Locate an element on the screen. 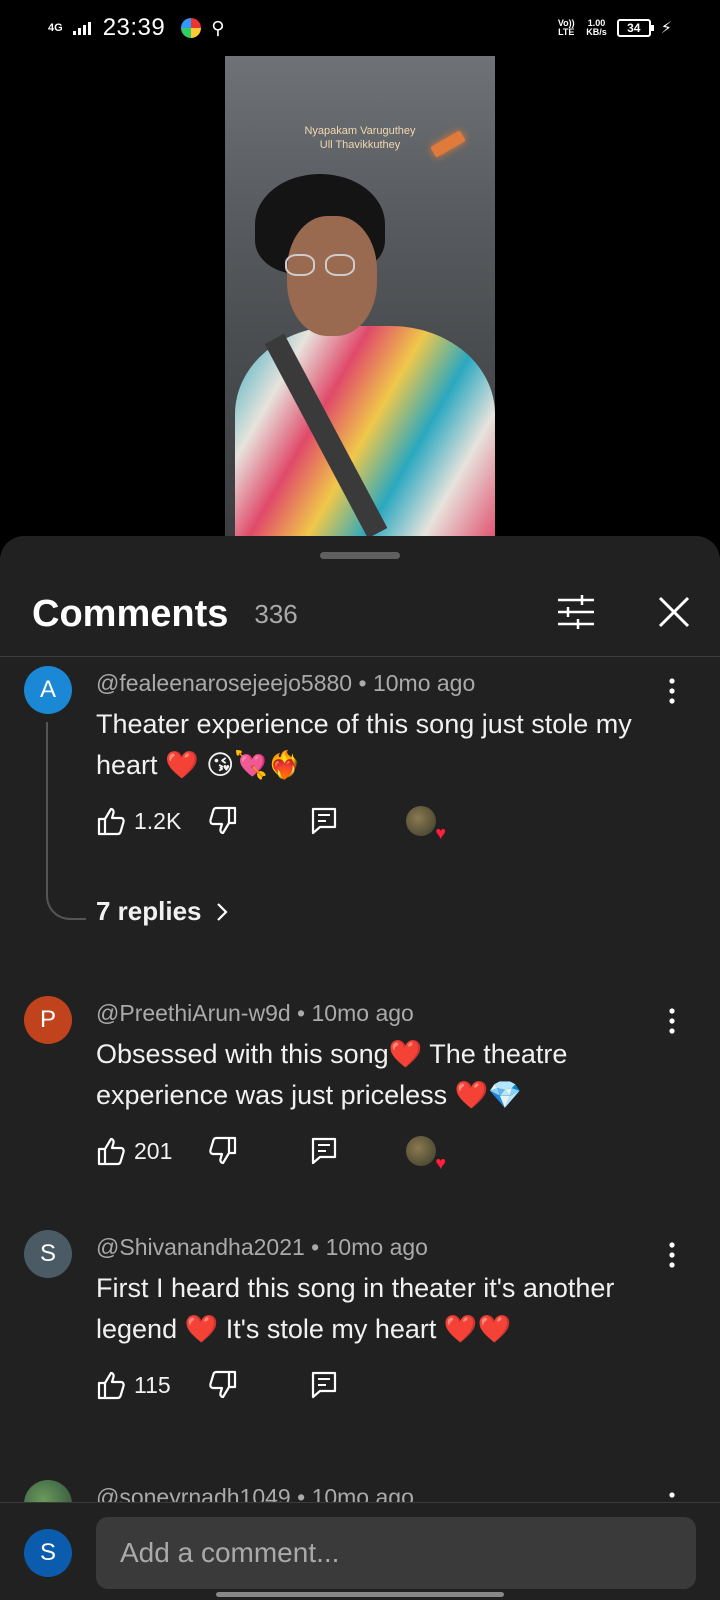  like-button: 1.2K is located at coordinates (138, 821).